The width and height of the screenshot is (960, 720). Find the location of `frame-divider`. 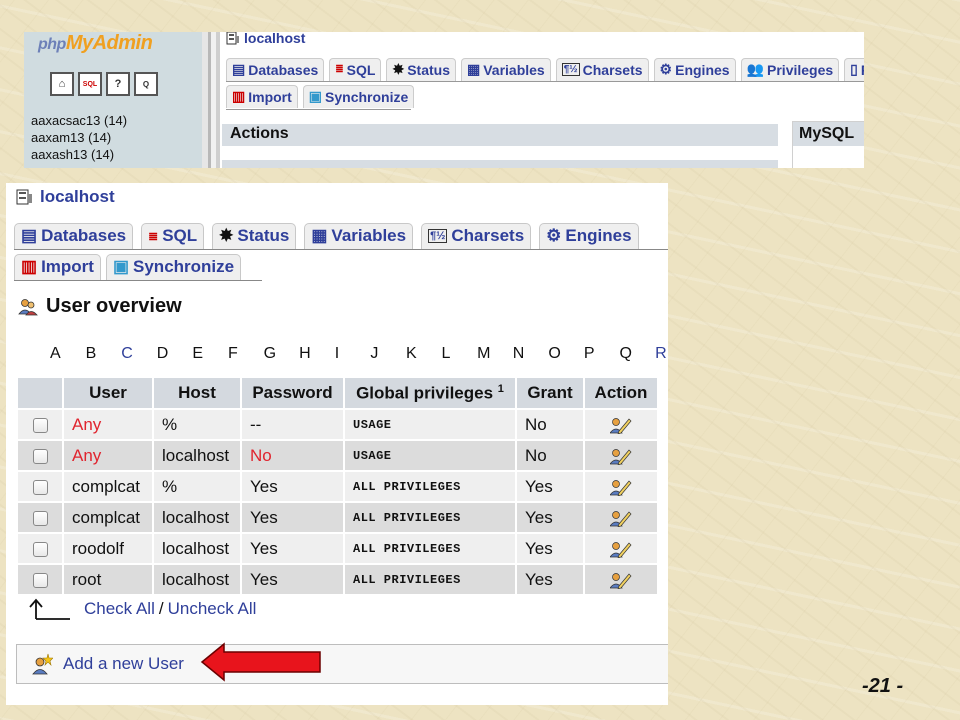

frame-divider is located at coordinates (214, 100).